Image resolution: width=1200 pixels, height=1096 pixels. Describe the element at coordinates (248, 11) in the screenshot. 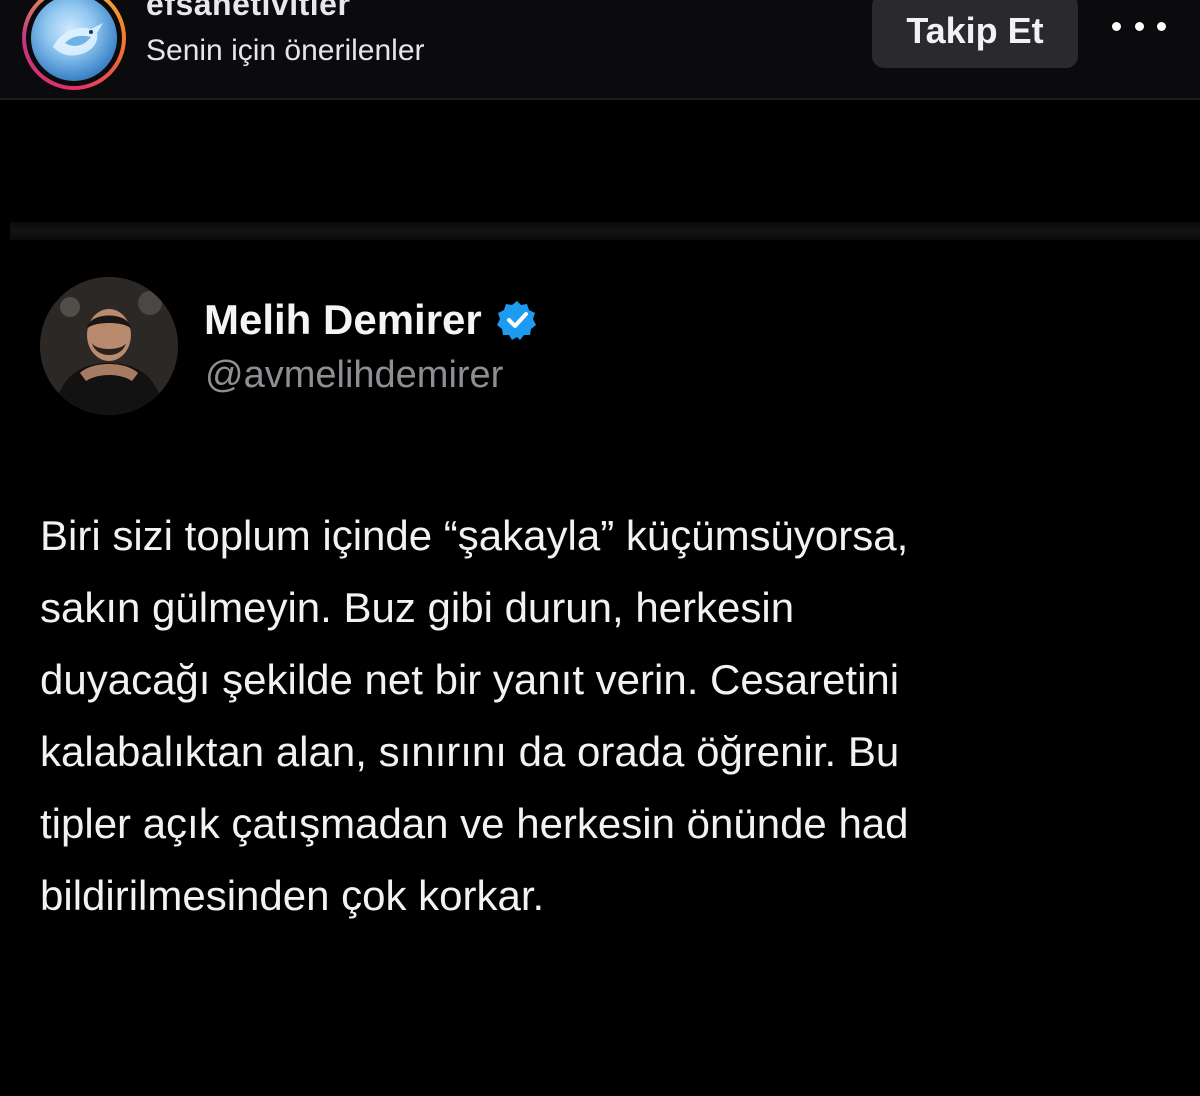

I see `account-name: efsanetivitler` at that location.